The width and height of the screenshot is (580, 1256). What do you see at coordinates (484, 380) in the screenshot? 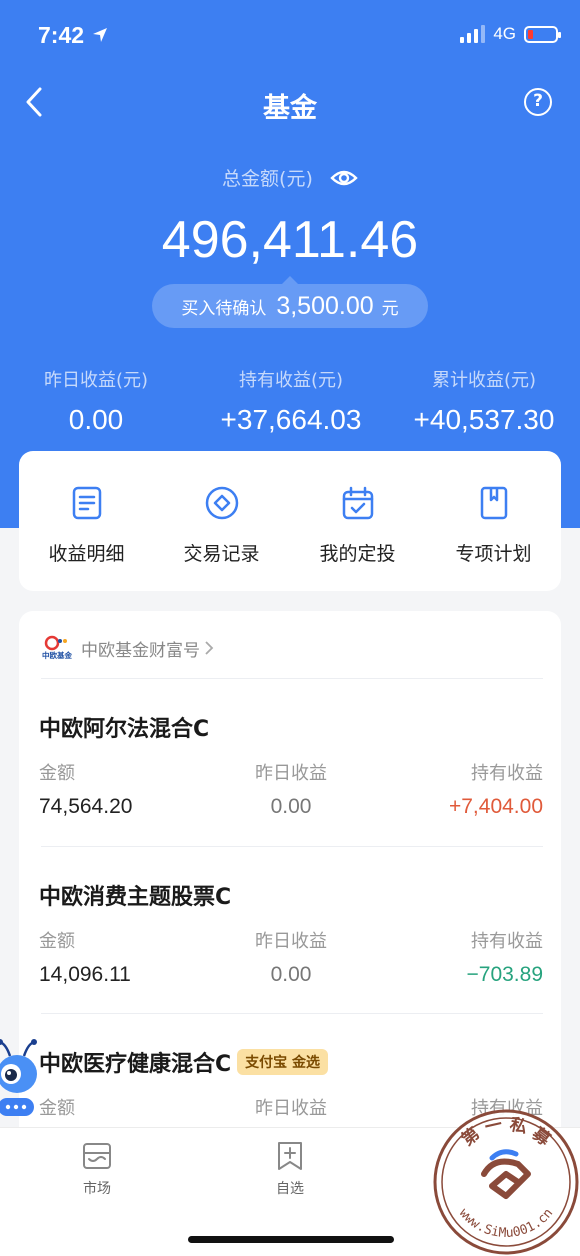
I see `stat-label: 累计收益(元)` at bounding box center [484, 380].